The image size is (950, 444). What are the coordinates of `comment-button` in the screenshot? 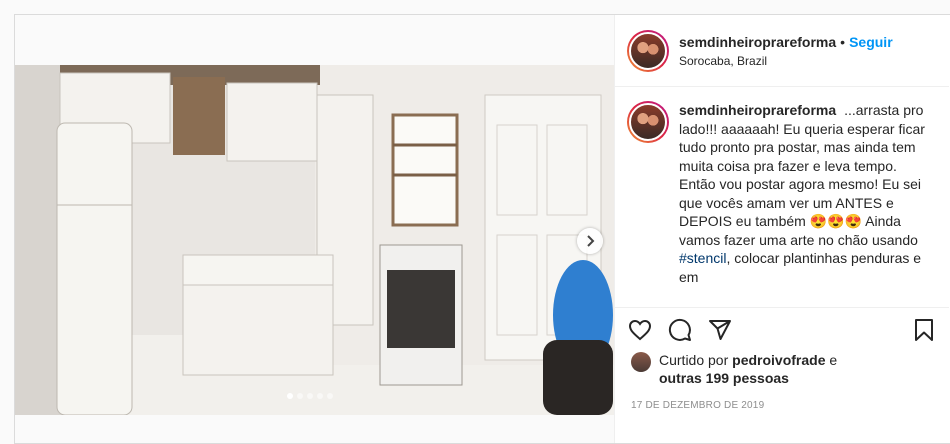 It's located at (680, 330).